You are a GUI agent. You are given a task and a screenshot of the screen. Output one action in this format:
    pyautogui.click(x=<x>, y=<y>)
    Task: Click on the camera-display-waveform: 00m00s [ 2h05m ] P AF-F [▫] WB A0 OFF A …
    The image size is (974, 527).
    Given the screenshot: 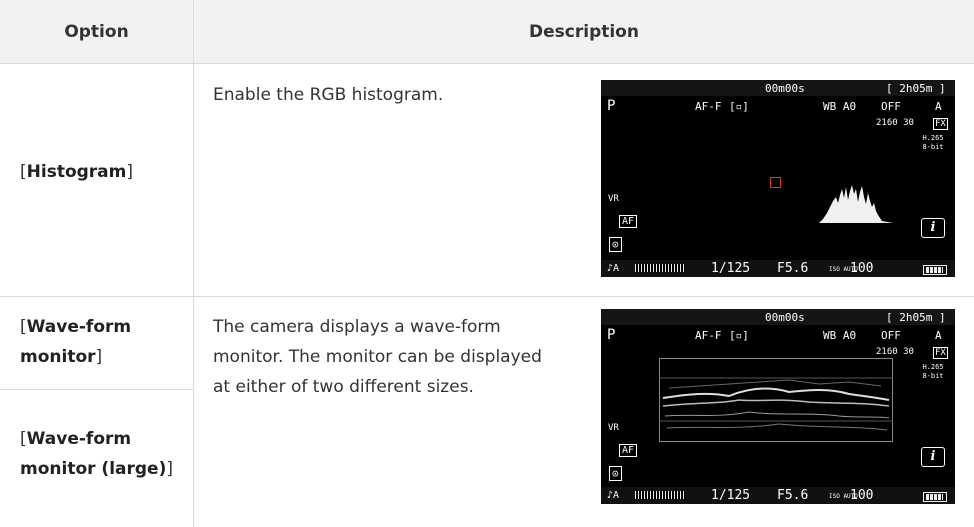 What is the action you would take?
    pyautogui.click(x=778, y=406)
    